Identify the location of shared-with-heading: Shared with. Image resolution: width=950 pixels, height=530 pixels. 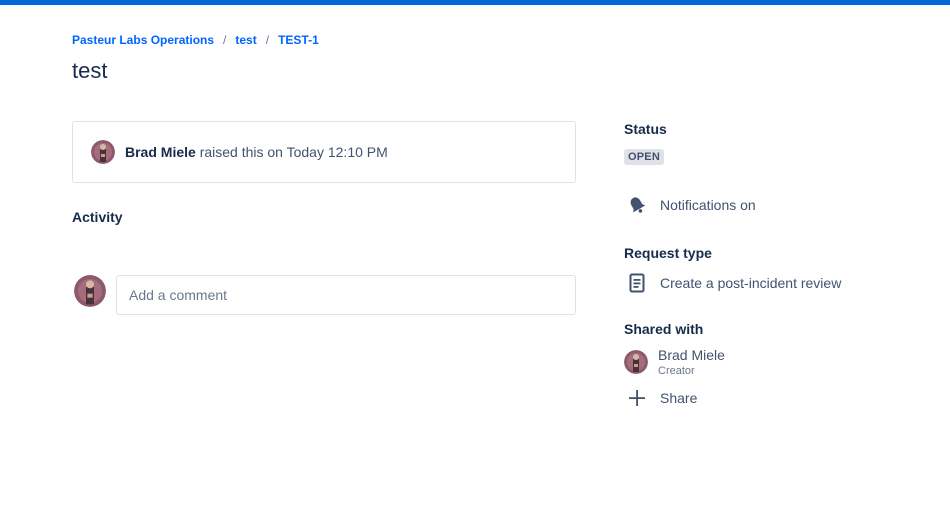
(664, 329).